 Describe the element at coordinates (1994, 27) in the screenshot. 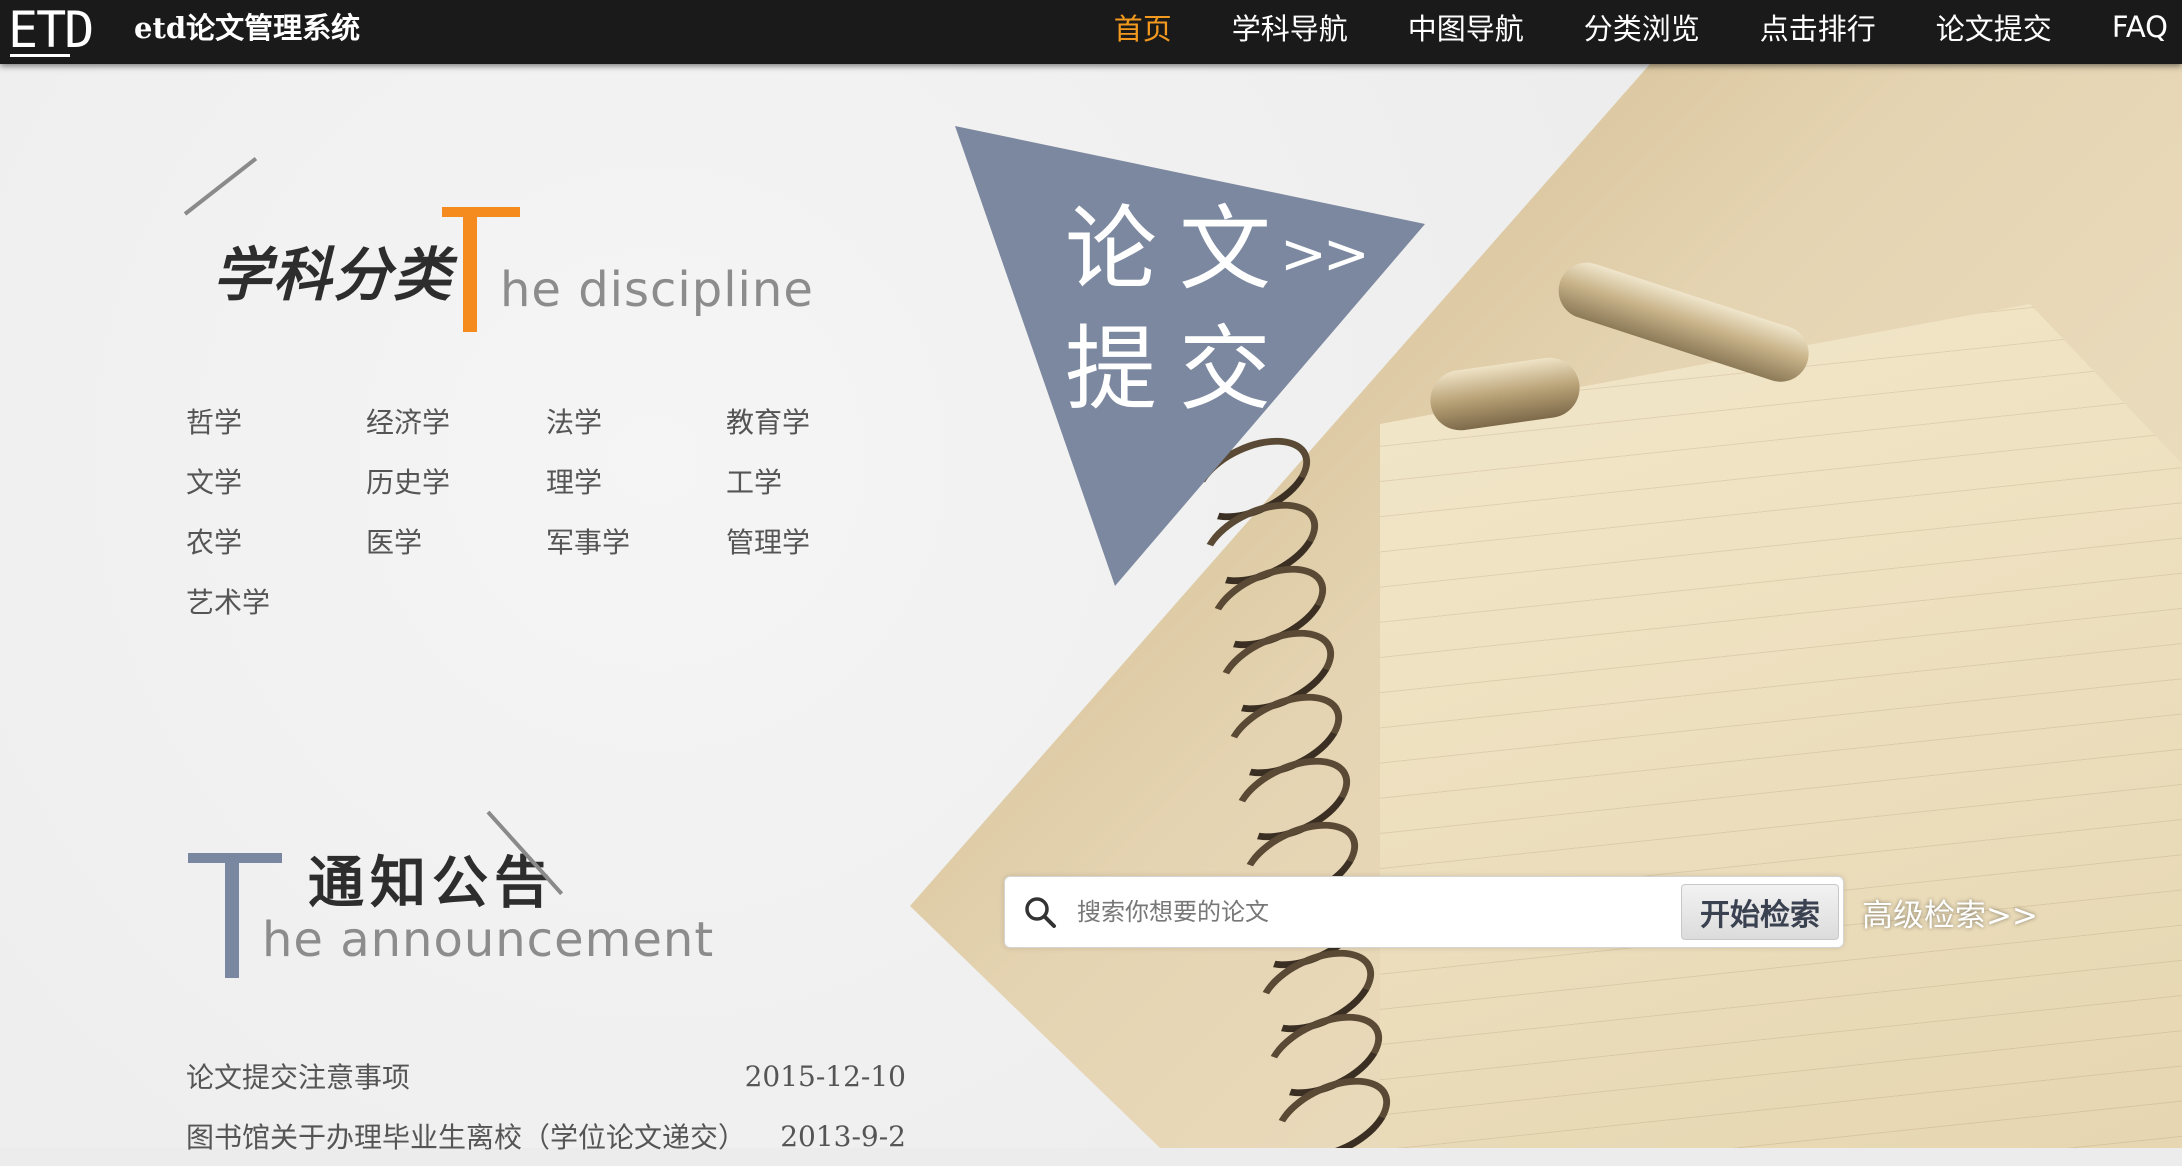

I see `nav-item-5: 论文提交` at that location.